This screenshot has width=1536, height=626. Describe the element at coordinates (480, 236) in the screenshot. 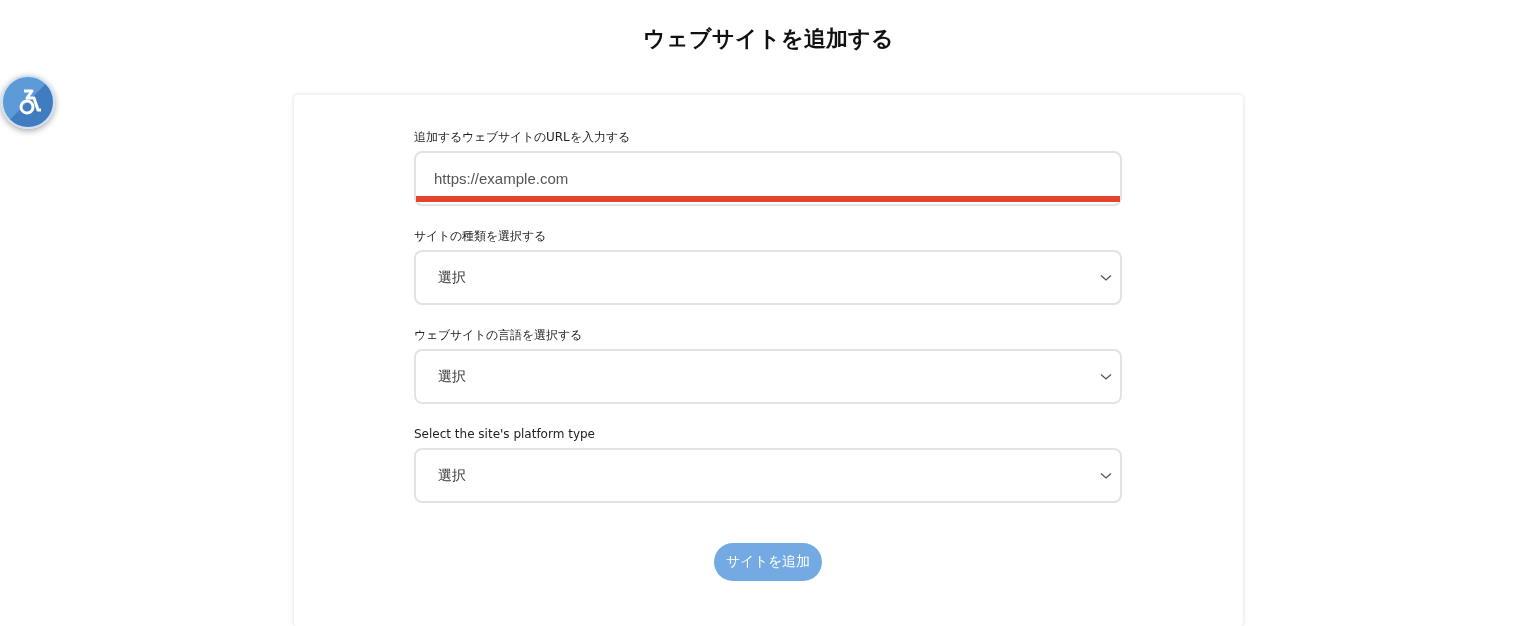

I see `field-label: サイトの種類を選択する` at that location.